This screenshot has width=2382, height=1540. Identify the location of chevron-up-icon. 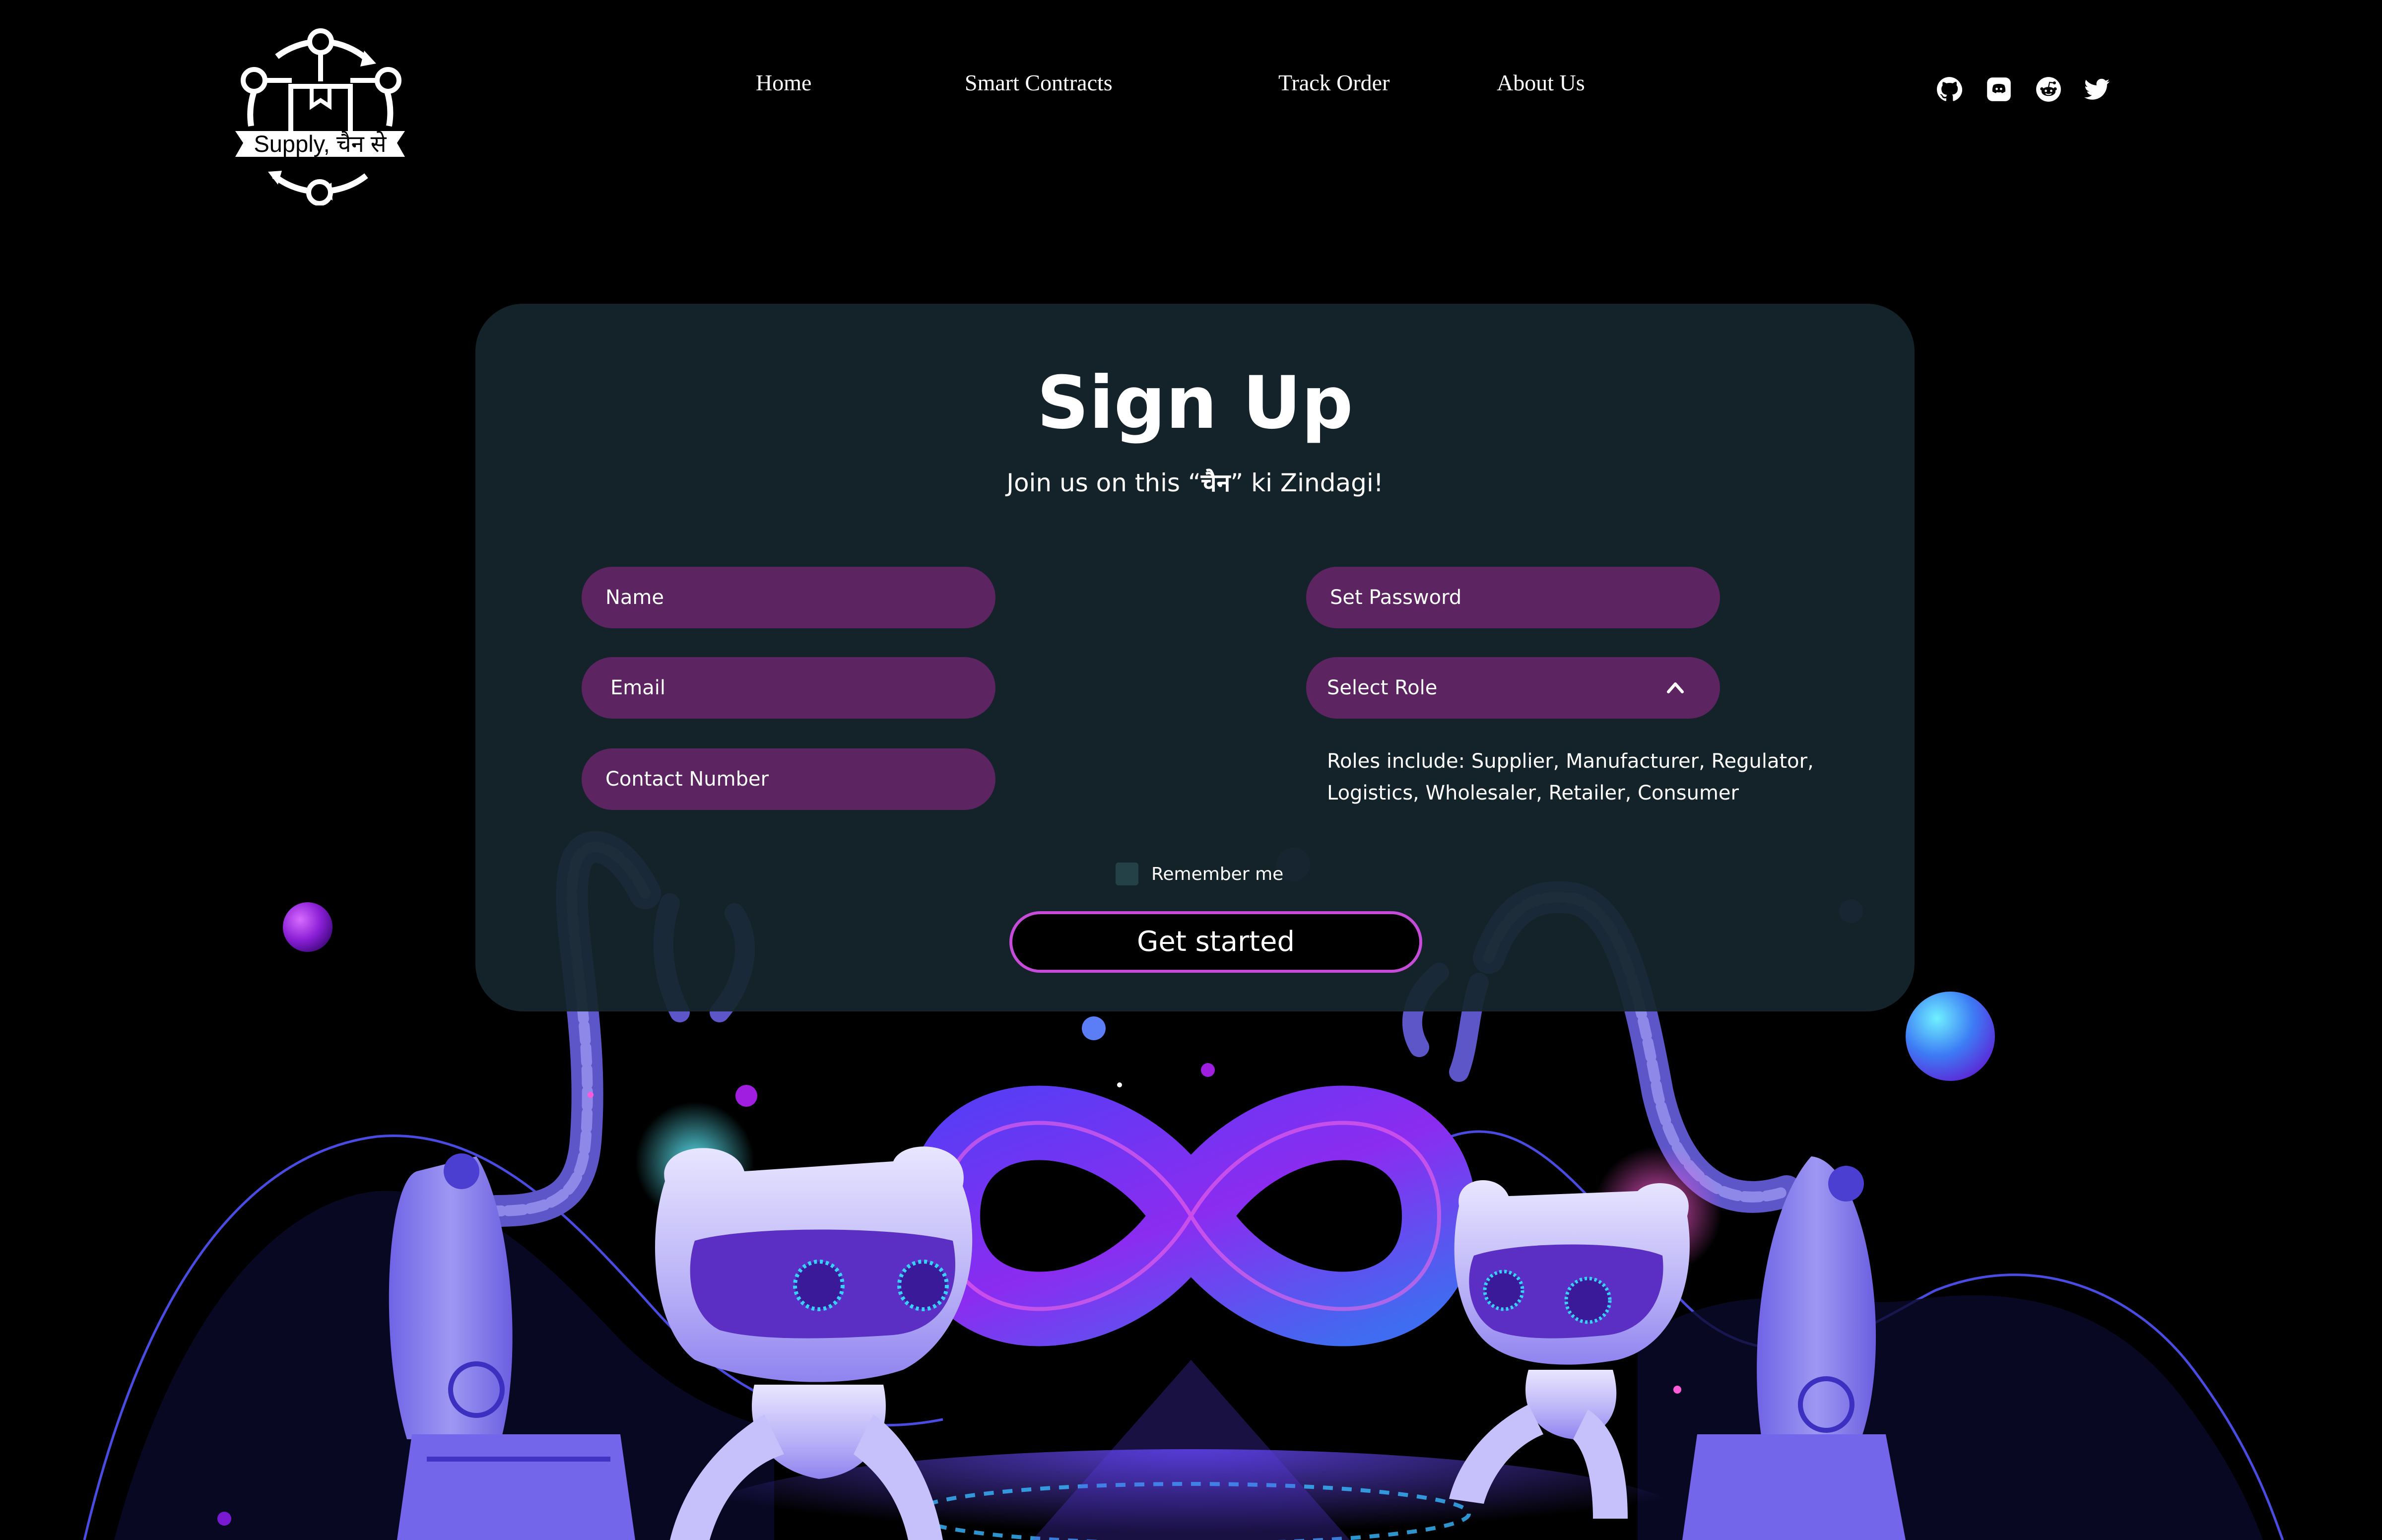
(1675, 687).